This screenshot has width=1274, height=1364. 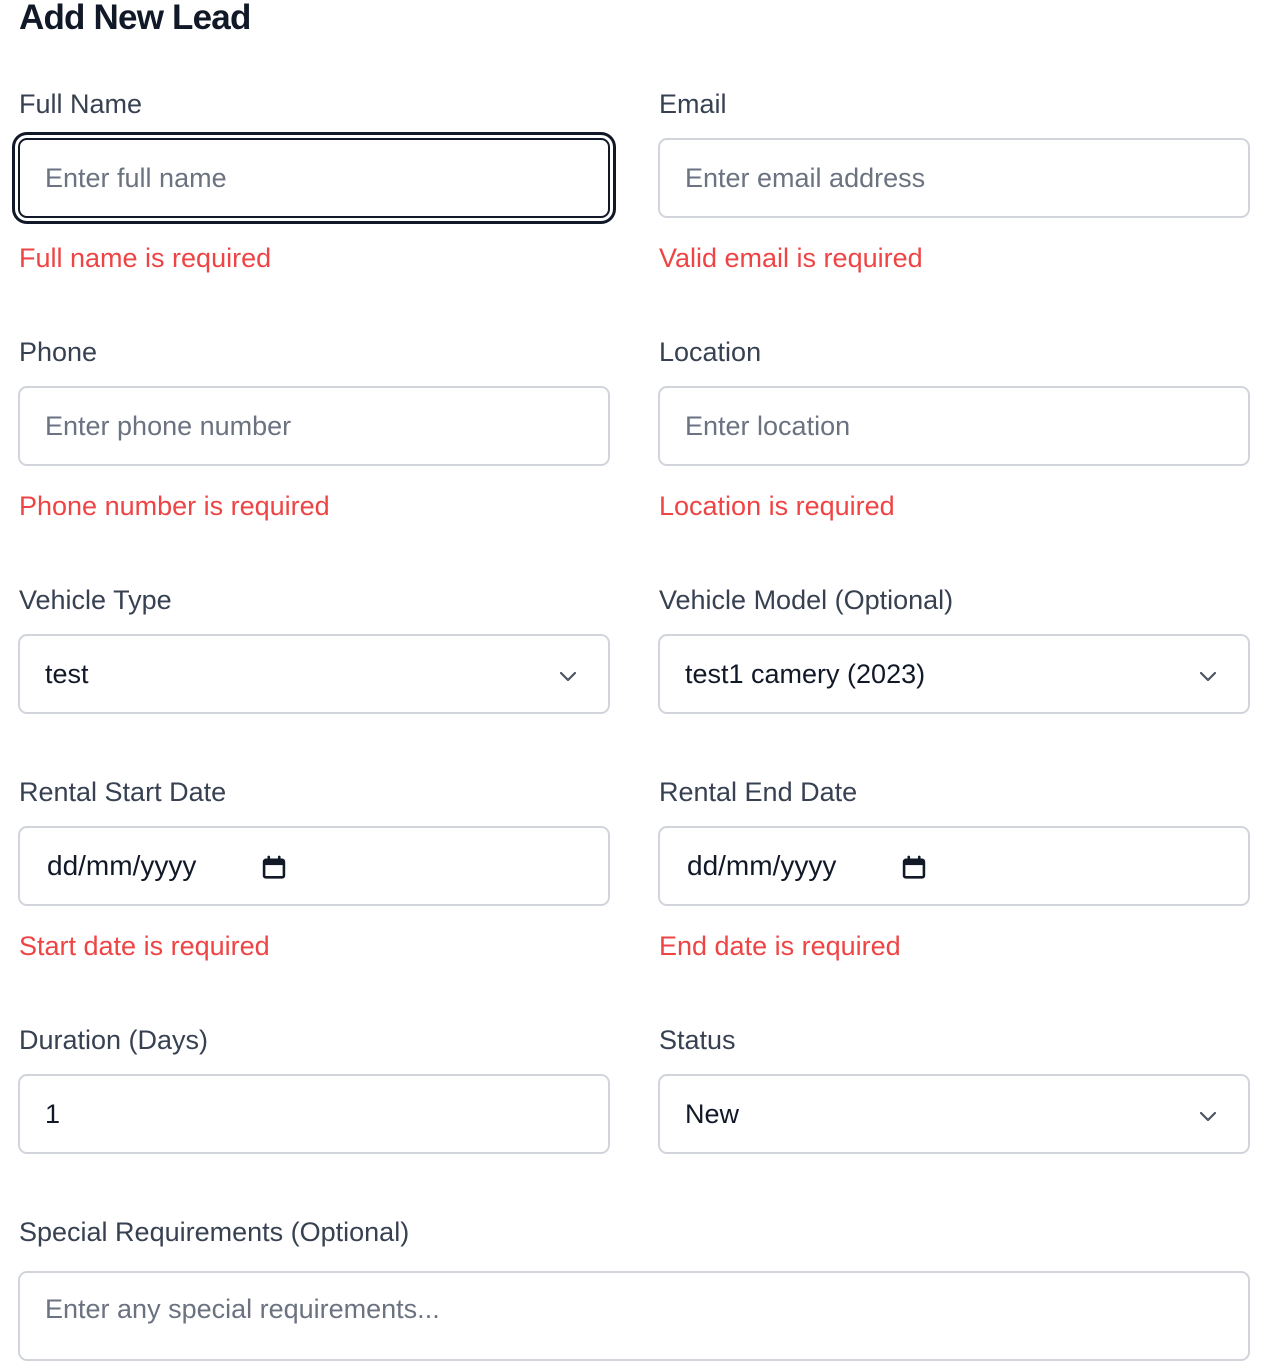 I want to click on rental-start-date-input: dd/mm/yyyy, so click(x=314, y=866).